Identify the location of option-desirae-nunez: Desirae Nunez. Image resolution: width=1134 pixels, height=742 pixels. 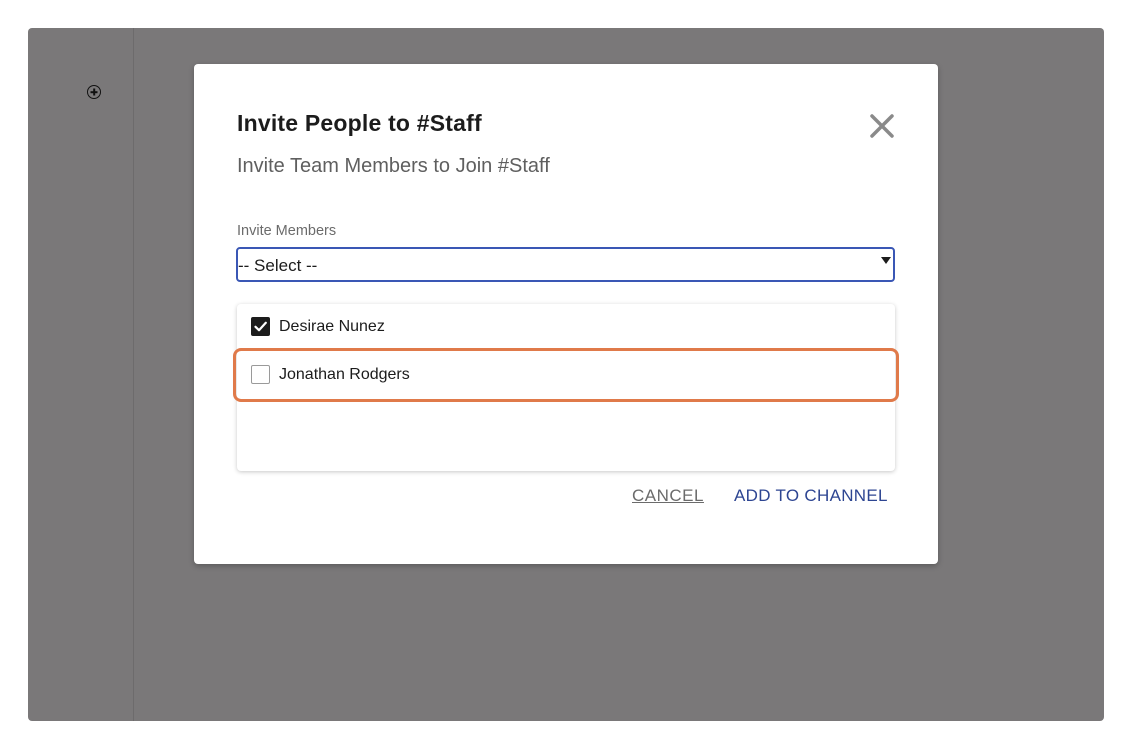
(566, 327).